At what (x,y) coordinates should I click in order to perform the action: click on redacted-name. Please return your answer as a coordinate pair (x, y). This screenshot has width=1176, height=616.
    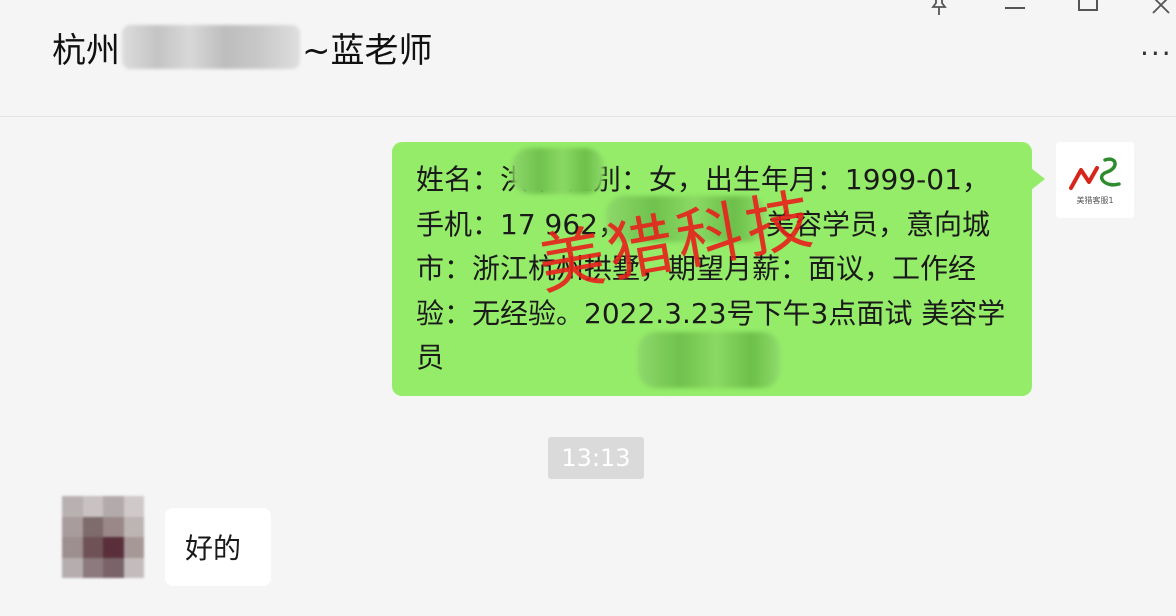
    Looking at the image, I should click on (211, 47).